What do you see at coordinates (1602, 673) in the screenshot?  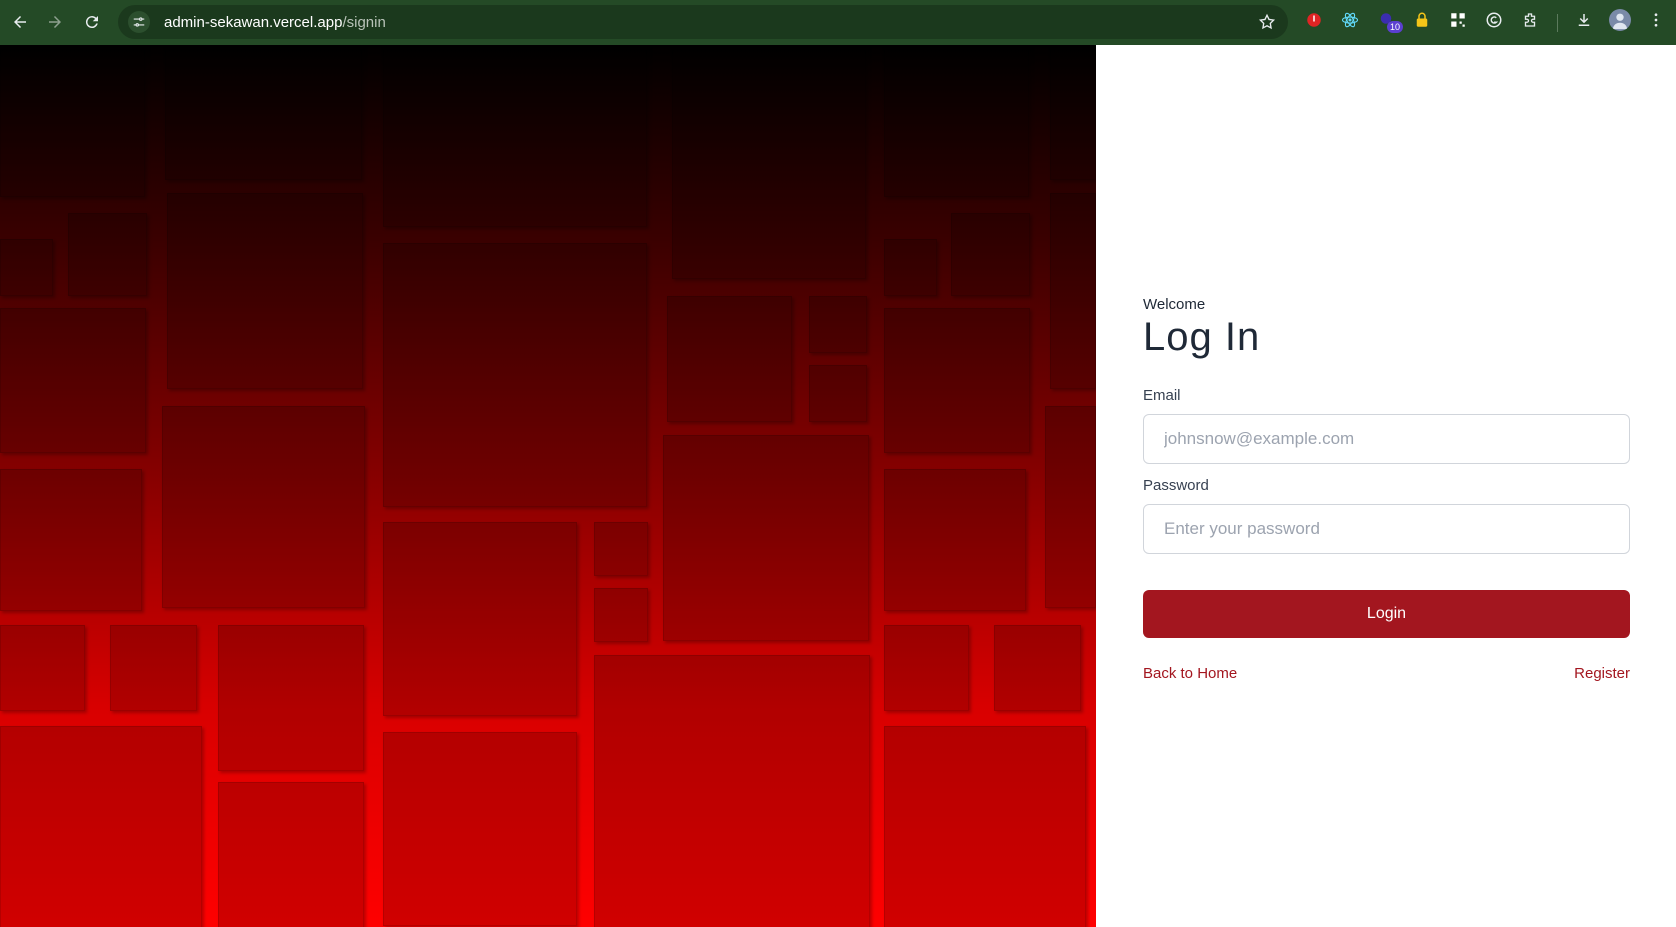 I see `register-link: Register` at bounding box center [1602, 673].